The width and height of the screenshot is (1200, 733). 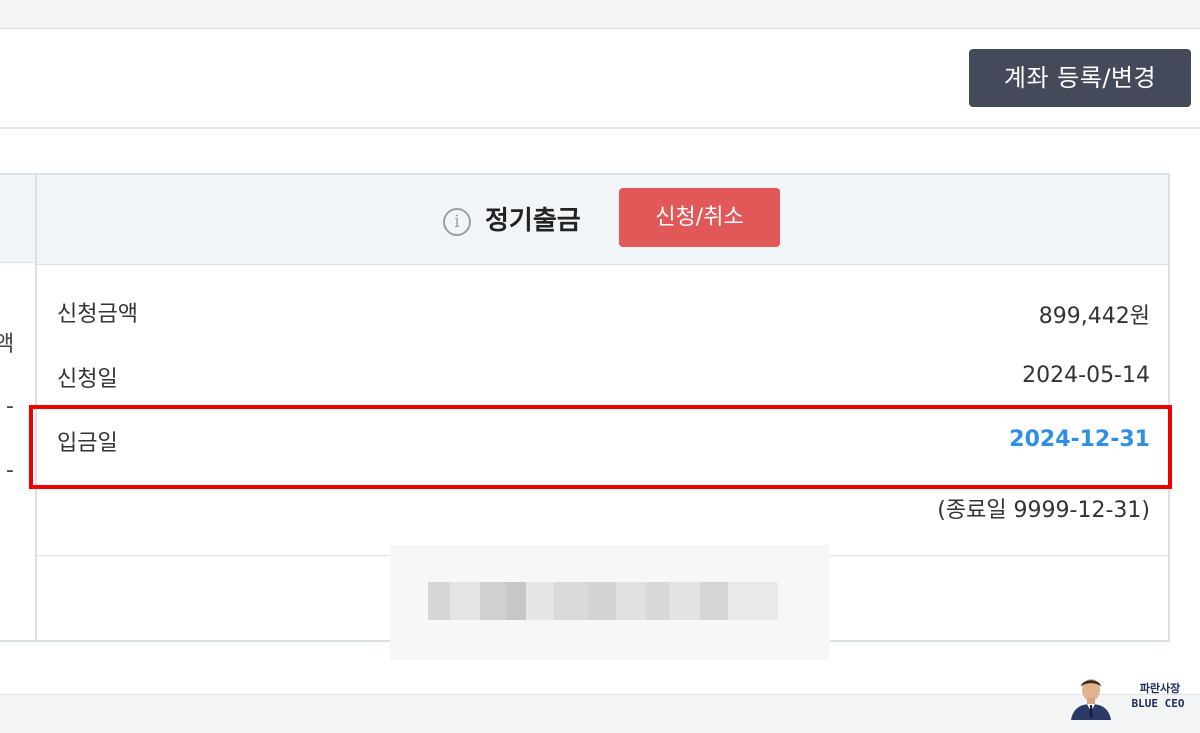 I want to click on info-icon: i, so click(x=457, y=222).